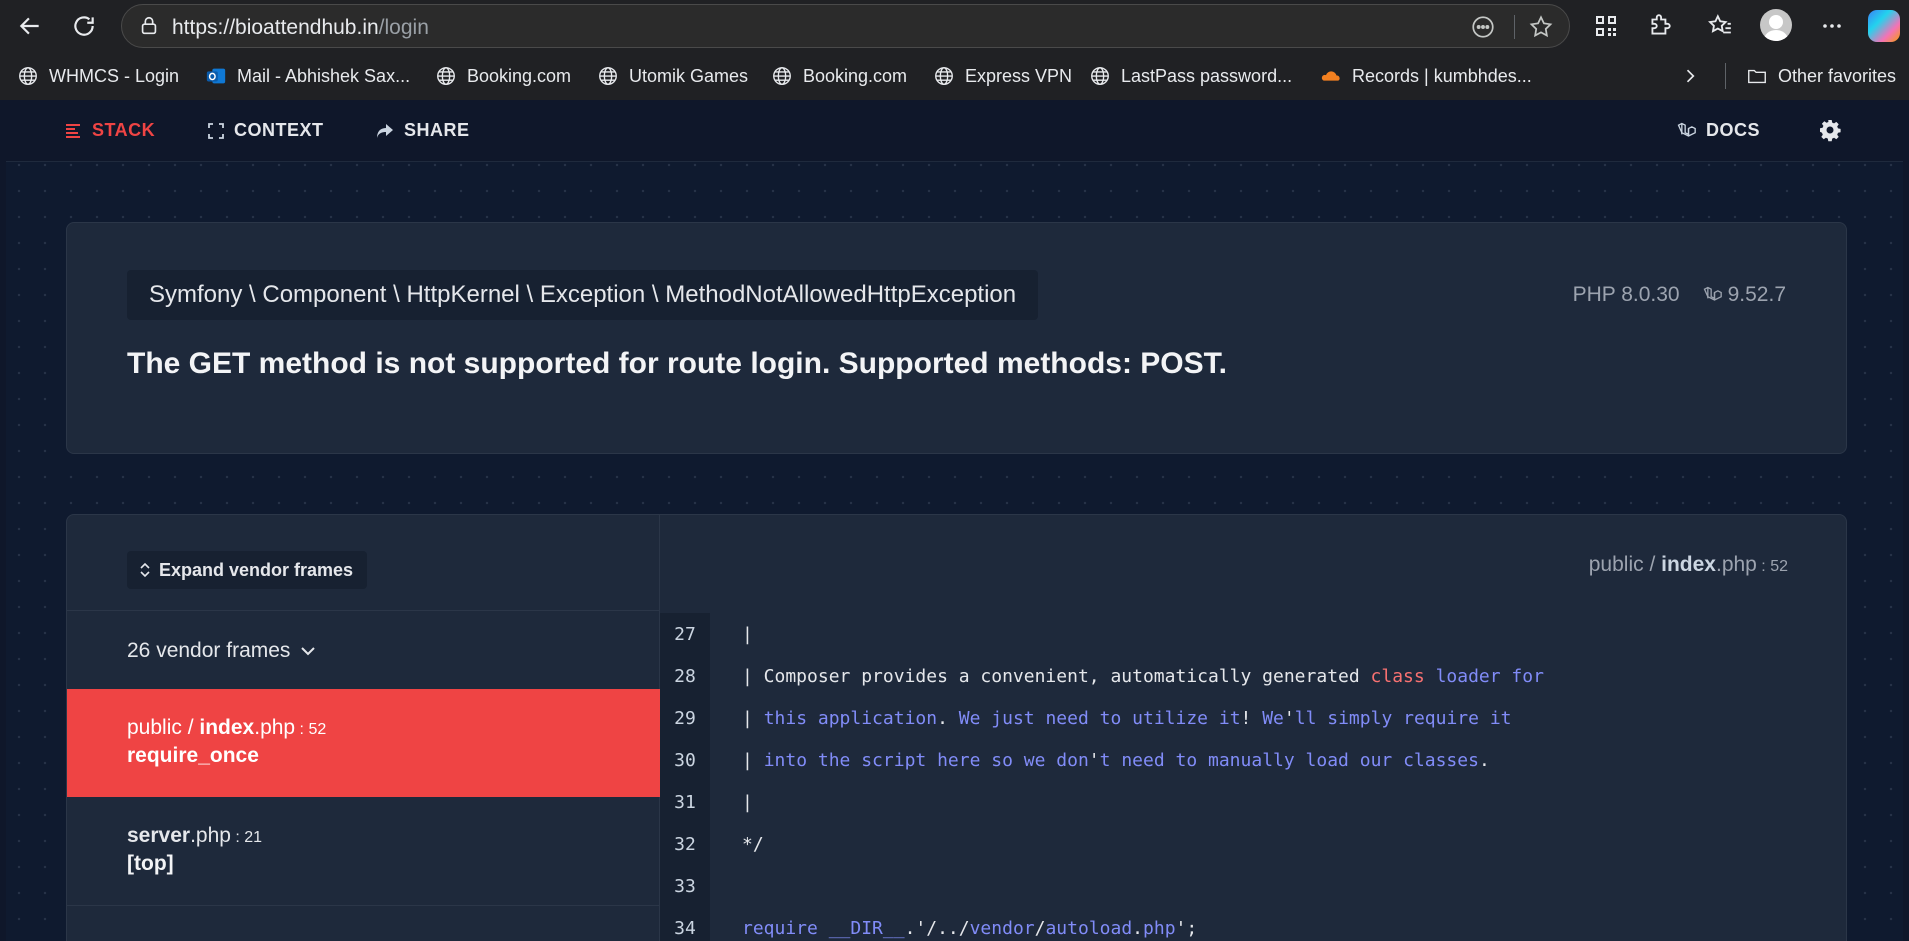  I want to click on code-file-path: public / index.php : 52, so click(1688, 565).